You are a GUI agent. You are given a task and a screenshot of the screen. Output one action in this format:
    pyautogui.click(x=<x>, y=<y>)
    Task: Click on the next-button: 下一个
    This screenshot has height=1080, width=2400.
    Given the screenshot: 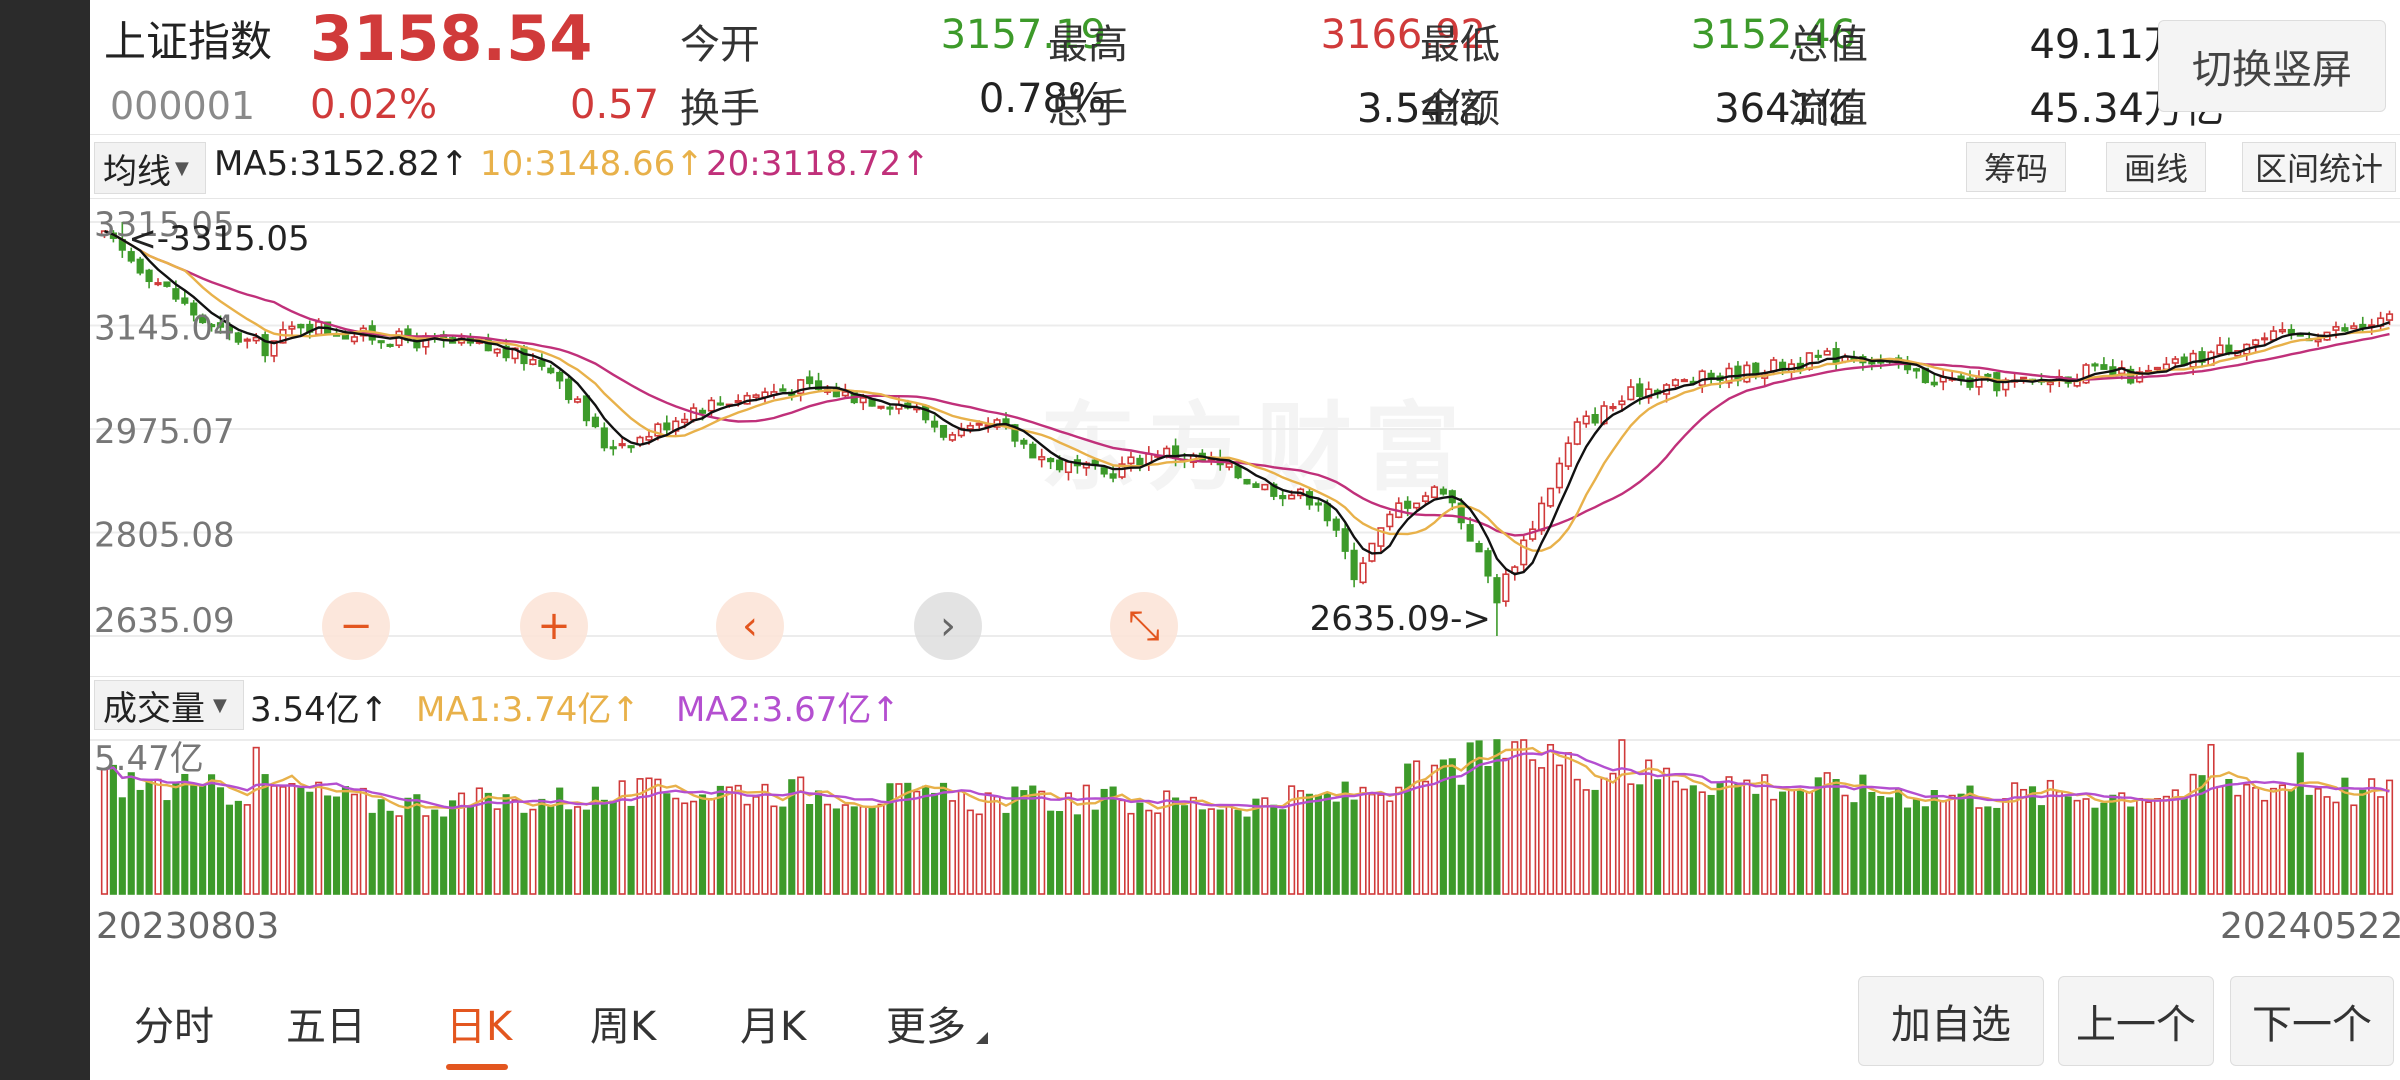 What is the action you would take?
    pyautogui.click(x=2312, y=1021)
    